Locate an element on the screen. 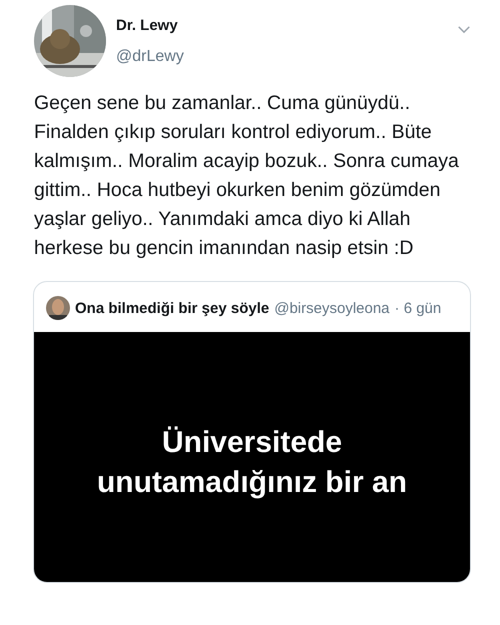 The width and height of the screenshot is (500, 625). quoted-author-handle: @birseysoyleona is located at coordinates (332, 308).